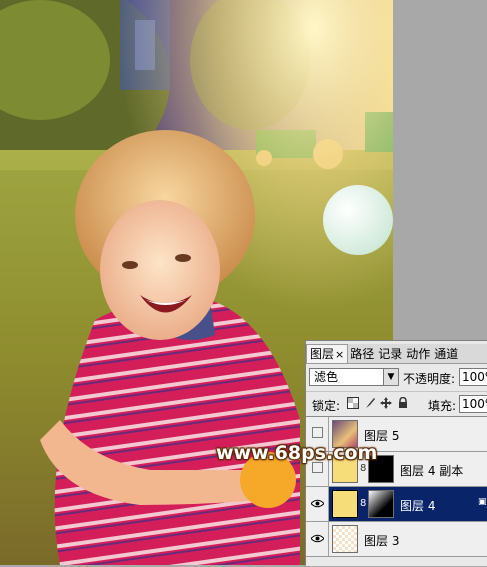 The image size is (487, 567). I want to click on chevron-down-icon: ▼, so click(390, 377).